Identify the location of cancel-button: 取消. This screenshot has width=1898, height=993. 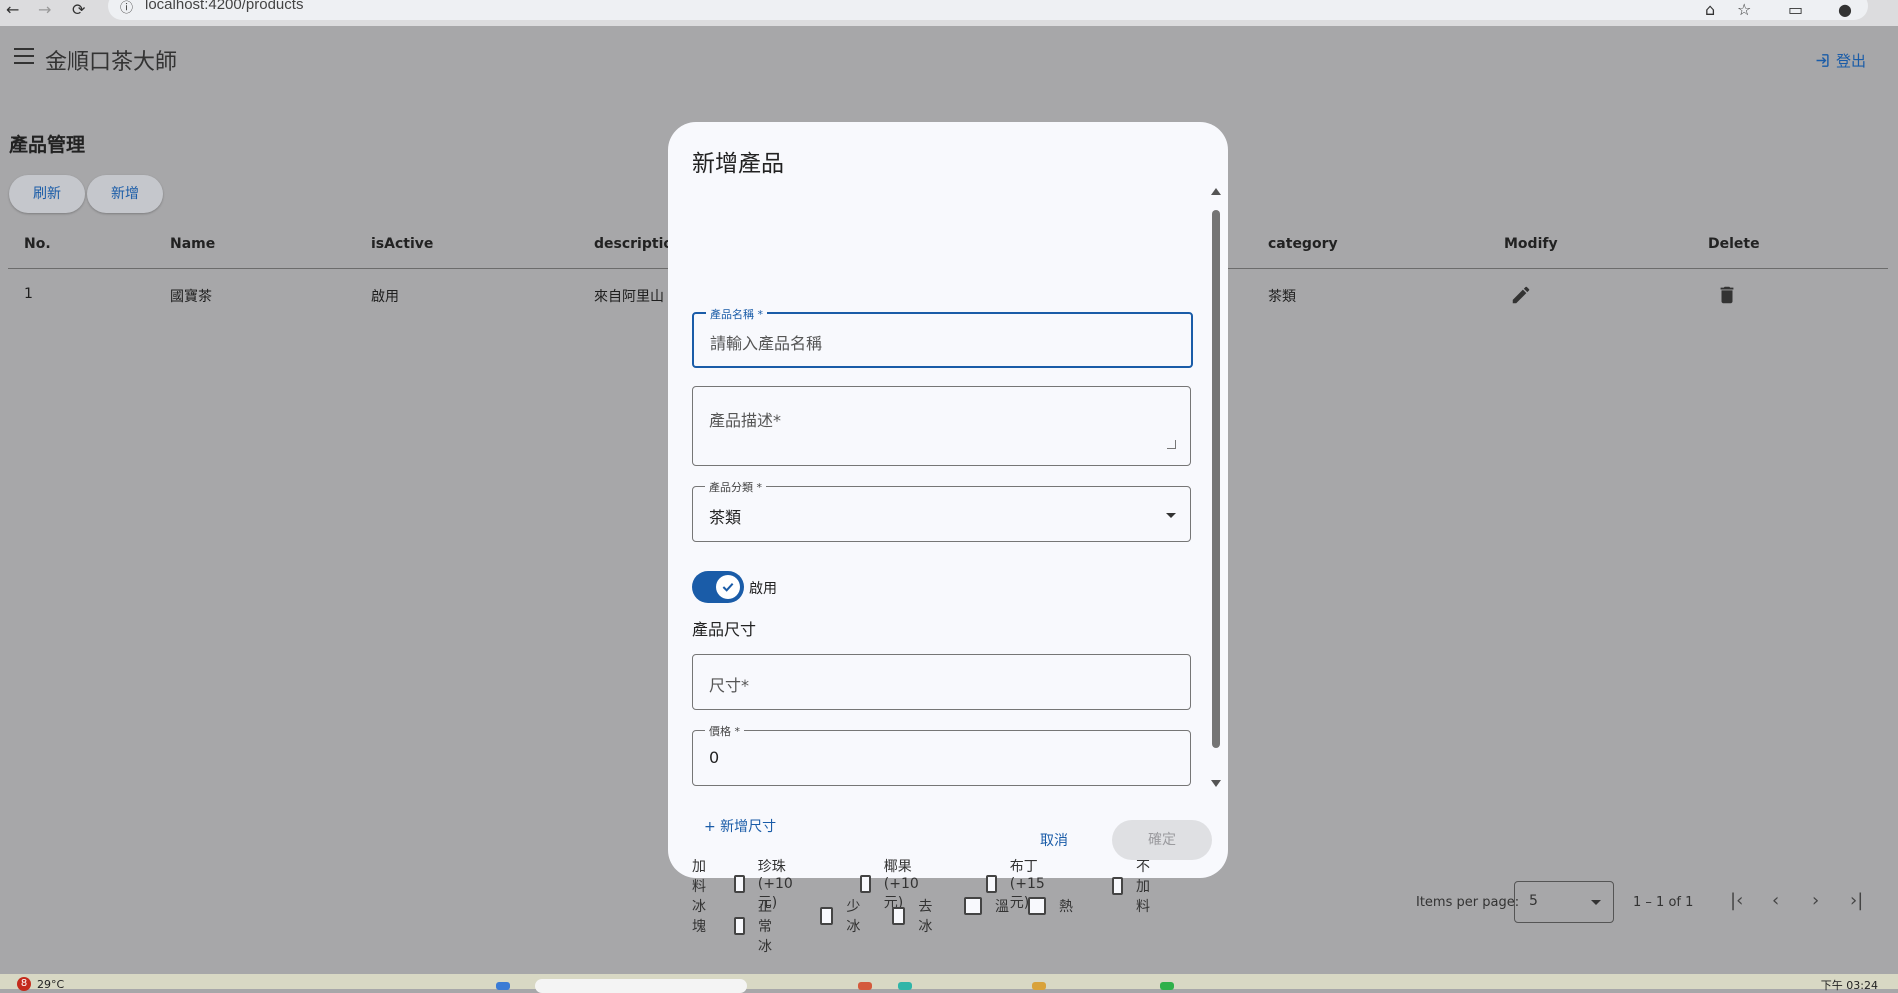
(1054, 840).